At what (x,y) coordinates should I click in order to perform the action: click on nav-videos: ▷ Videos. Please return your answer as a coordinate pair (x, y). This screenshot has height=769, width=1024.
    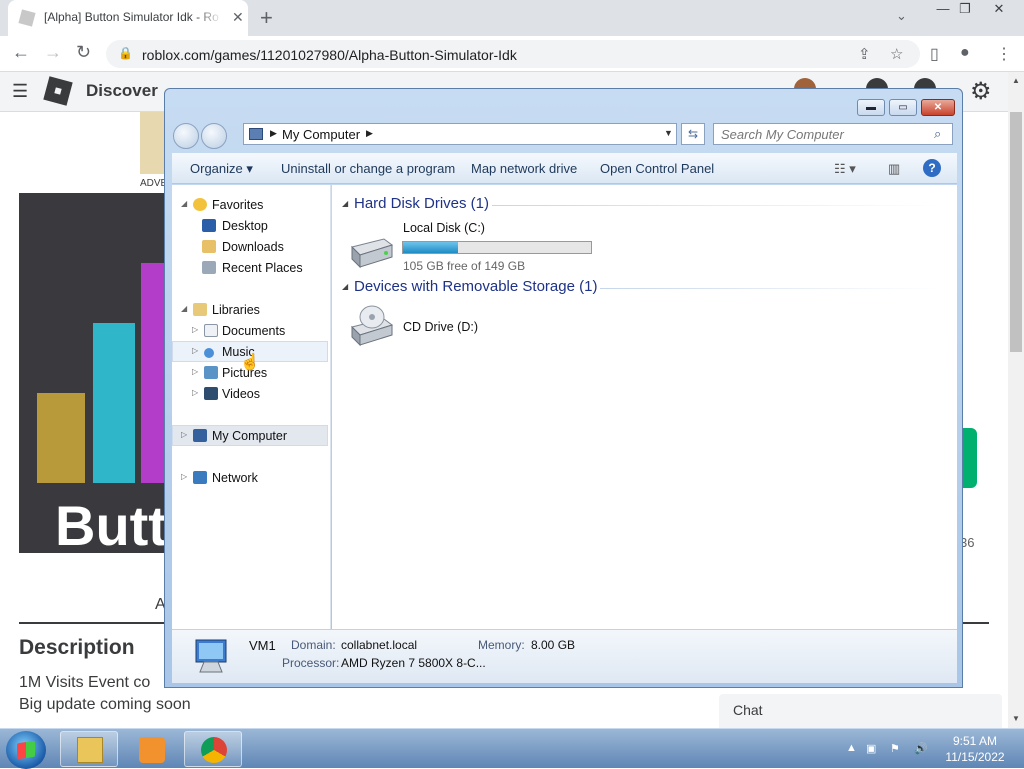
    Looking at the image, I should click on (250, 394).